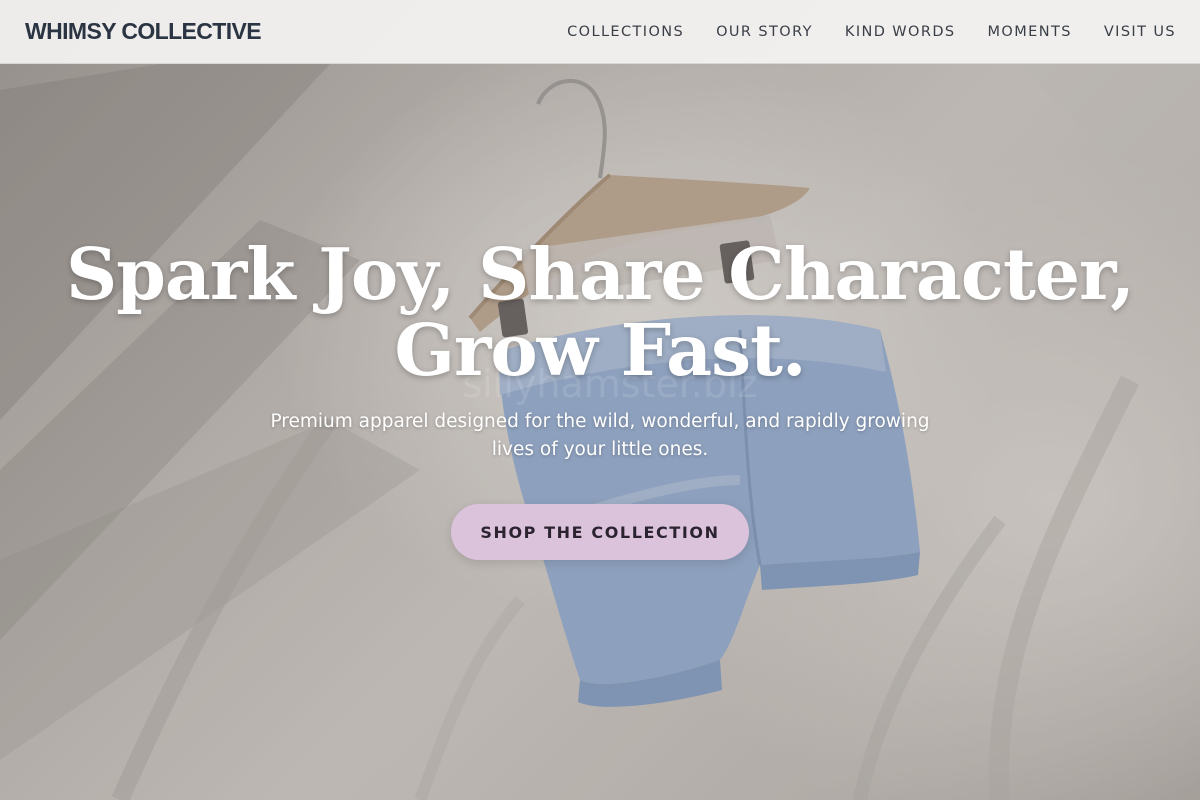  What do you see at coordinates (1140, 32) in the screenshot?
I see `nav-item-visit-us: VISIT US` at bounding box center [1140, 32].